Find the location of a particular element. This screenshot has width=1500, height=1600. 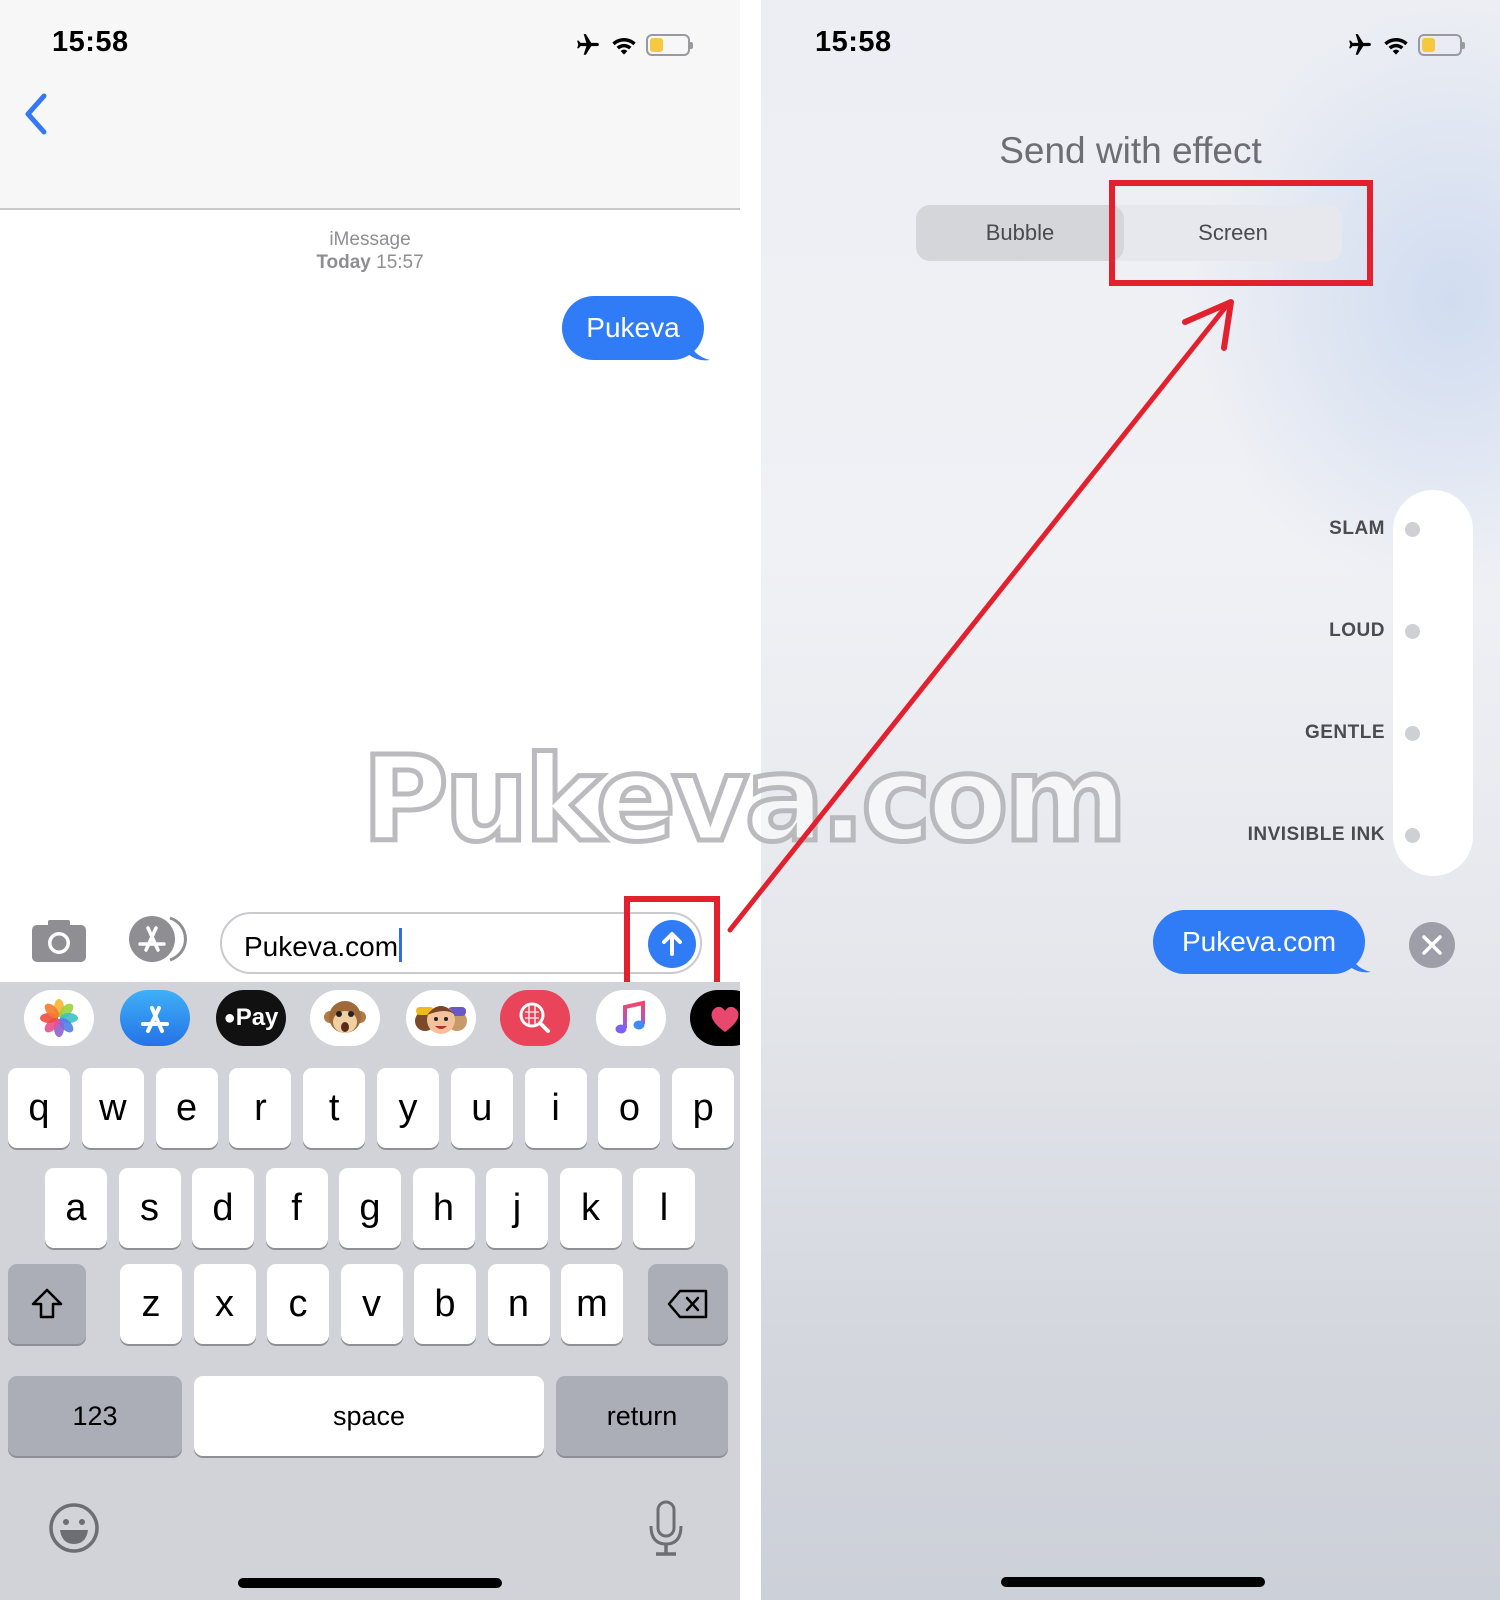

app-store-icon is located at coordinates (155, 1019).